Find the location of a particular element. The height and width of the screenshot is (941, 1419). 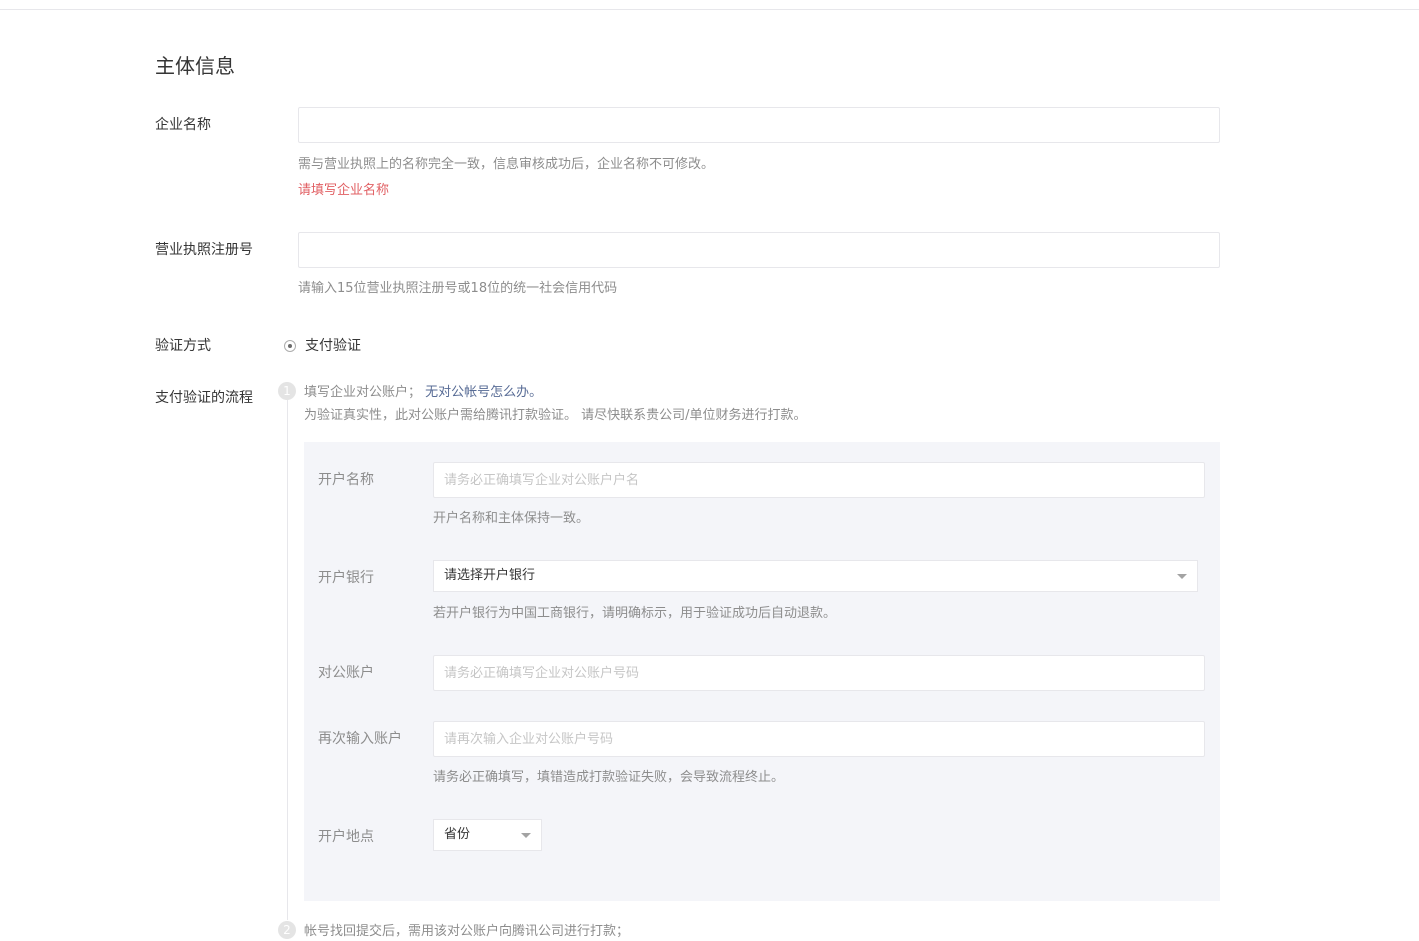

company-name-error: 请填写企业名称 is located at coordinates (344, 190).